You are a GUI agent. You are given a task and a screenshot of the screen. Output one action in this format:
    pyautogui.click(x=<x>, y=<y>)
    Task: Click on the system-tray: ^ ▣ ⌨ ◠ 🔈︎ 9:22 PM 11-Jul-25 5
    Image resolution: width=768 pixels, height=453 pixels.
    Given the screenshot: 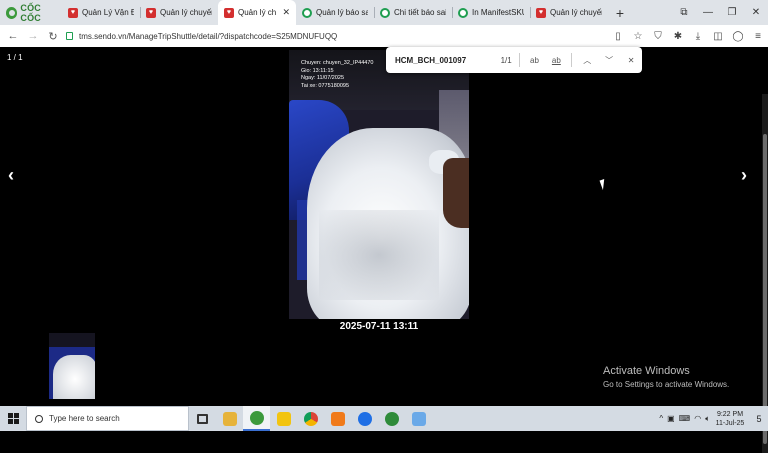 What is the action you would take?
    pyautogui.click(x=713, y=418)
    